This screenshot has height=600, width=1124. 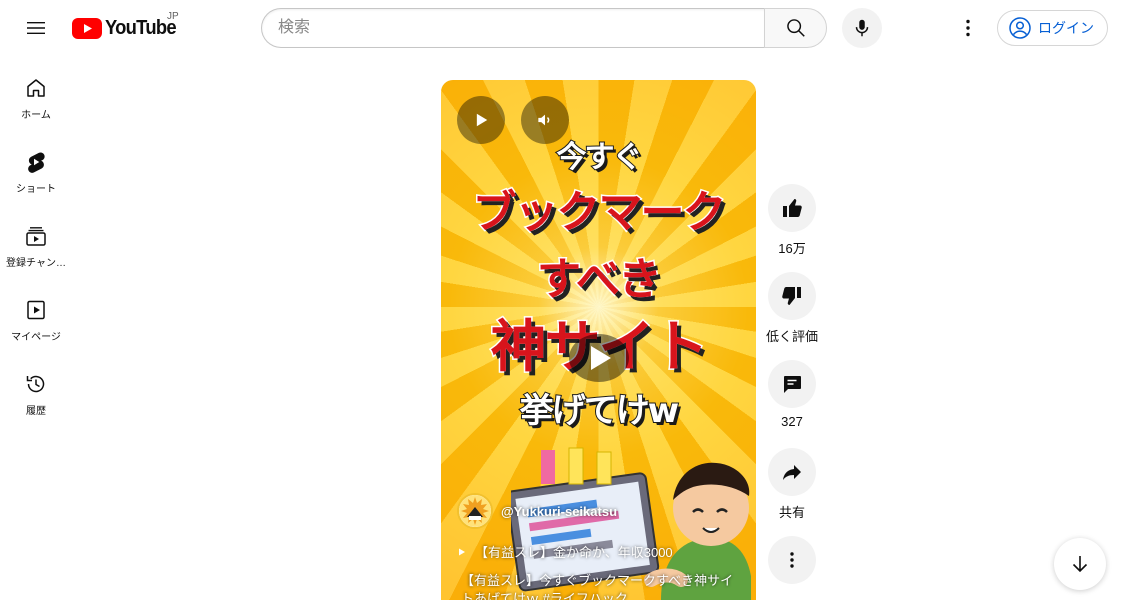 I want to click on more-actions-button, so click(x=792, y=560).